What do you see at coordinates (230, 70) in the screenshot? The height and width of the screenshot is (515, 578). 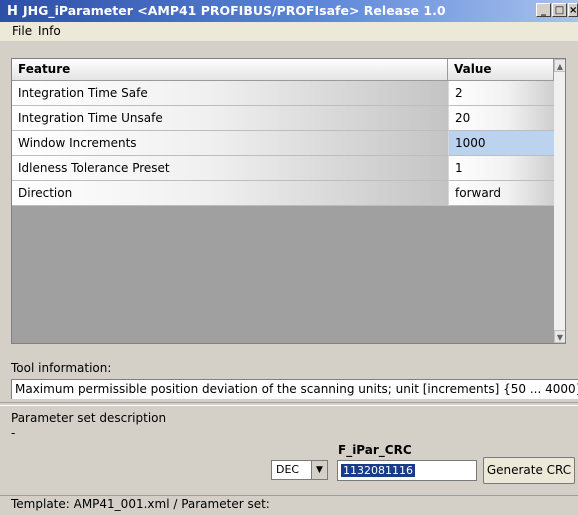 I see `feature-column-header: Feature` at bounding box center [230, 70].